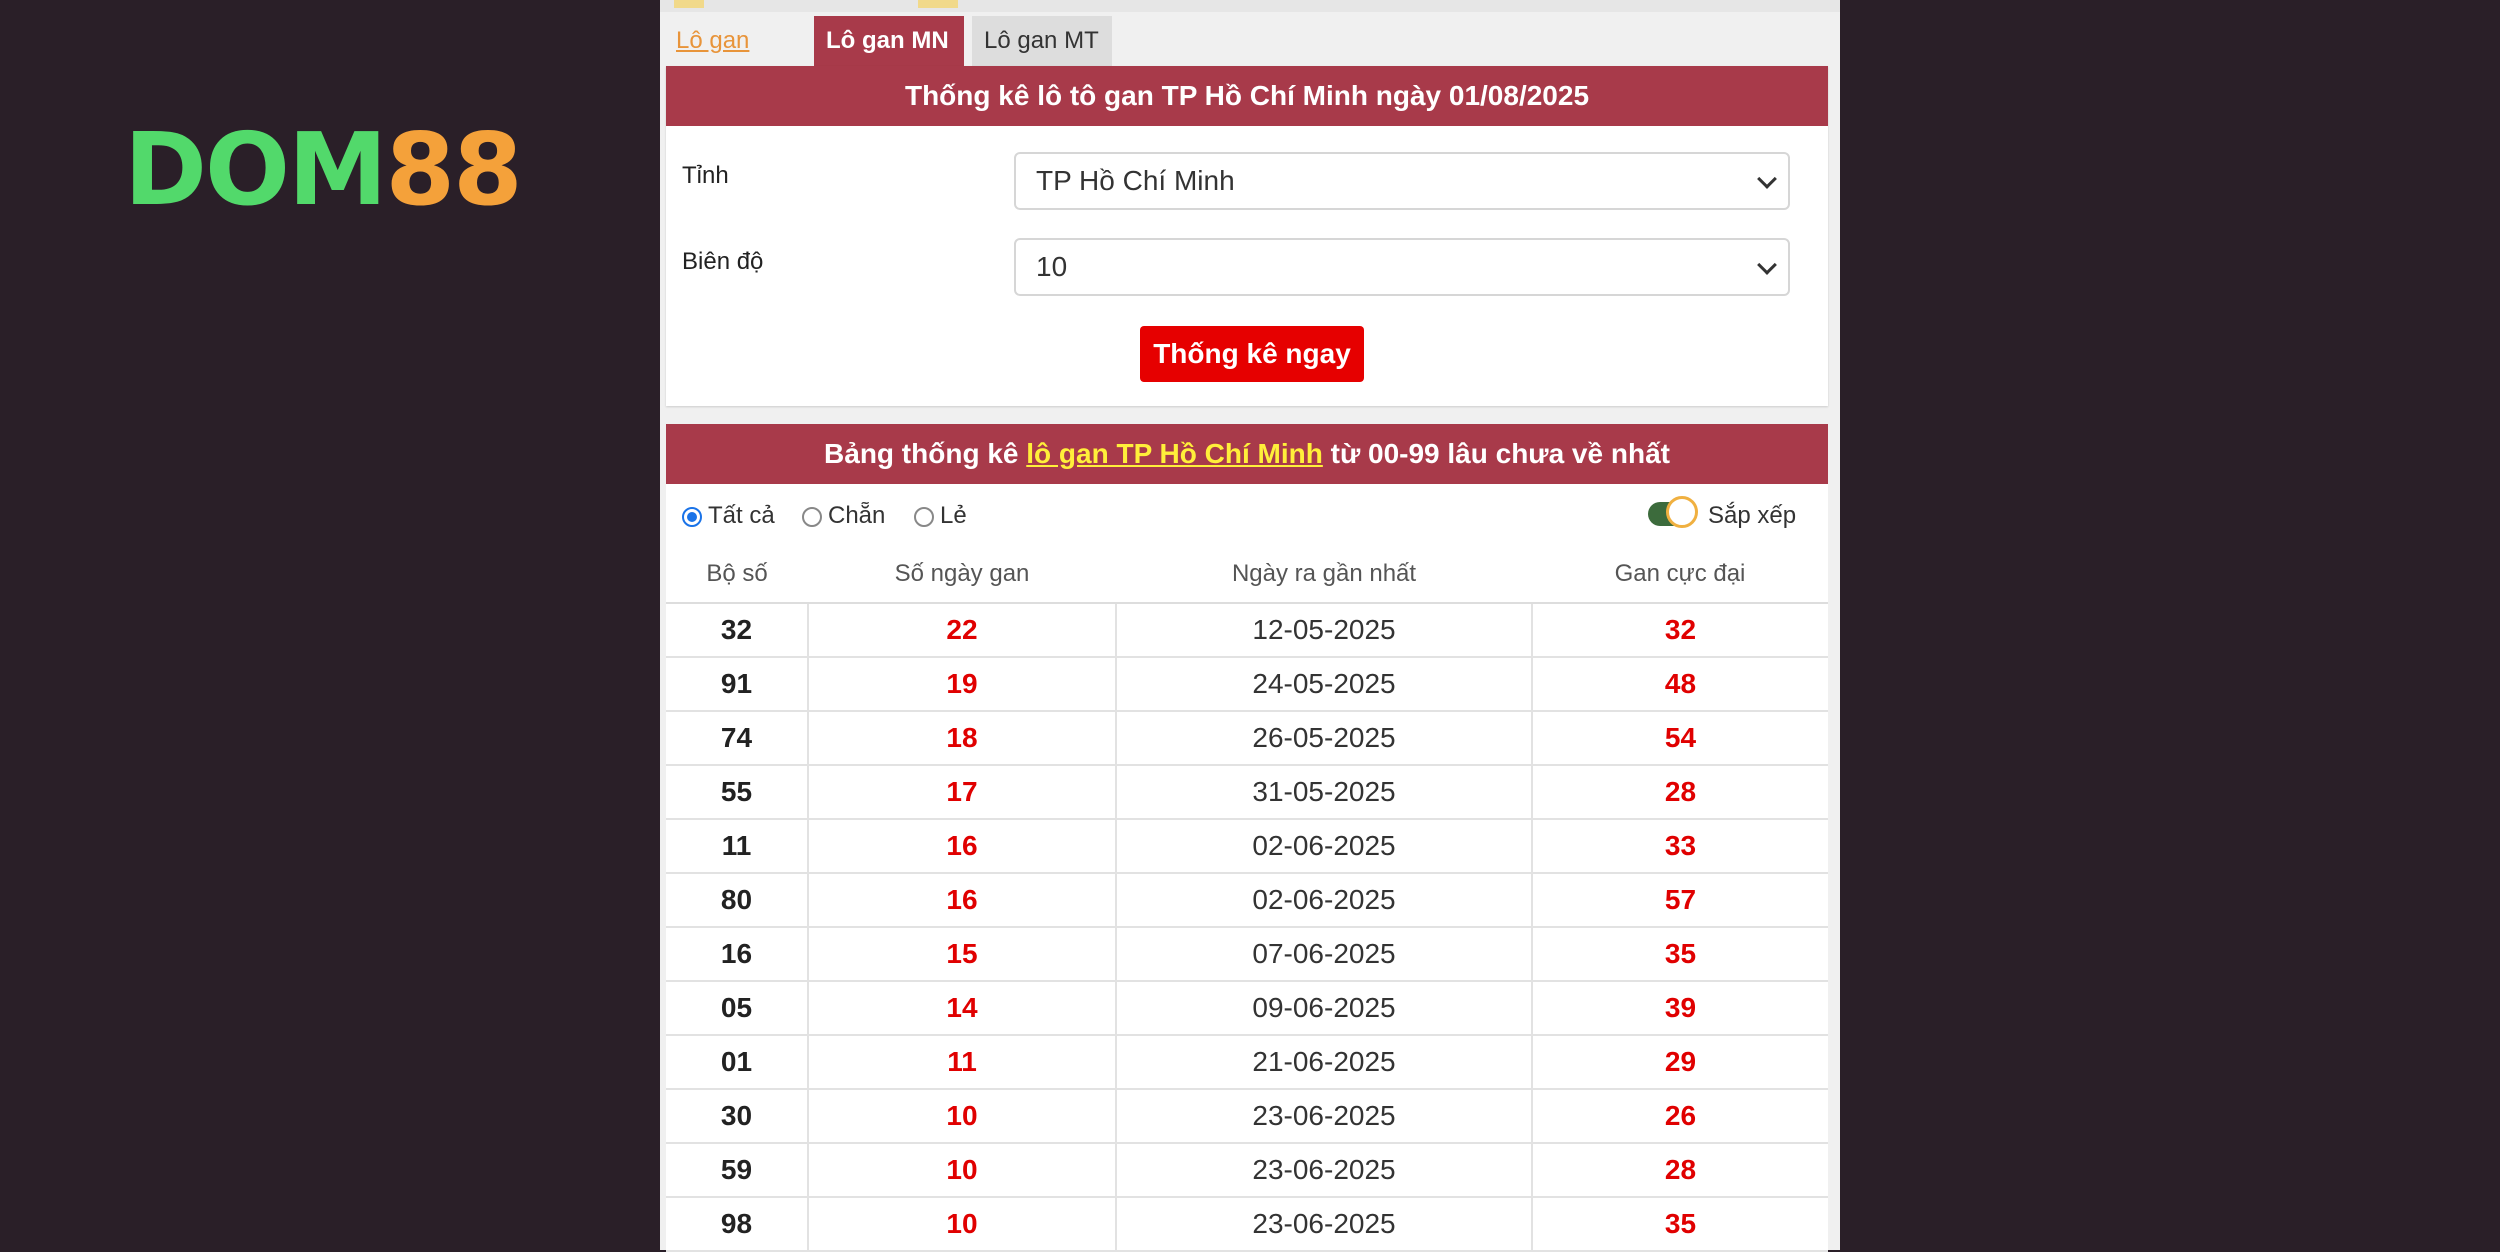 This screenshot has height=1252, width=2500. I want to click on cell-last-date: 24-05-2025, so click(1324, 684).